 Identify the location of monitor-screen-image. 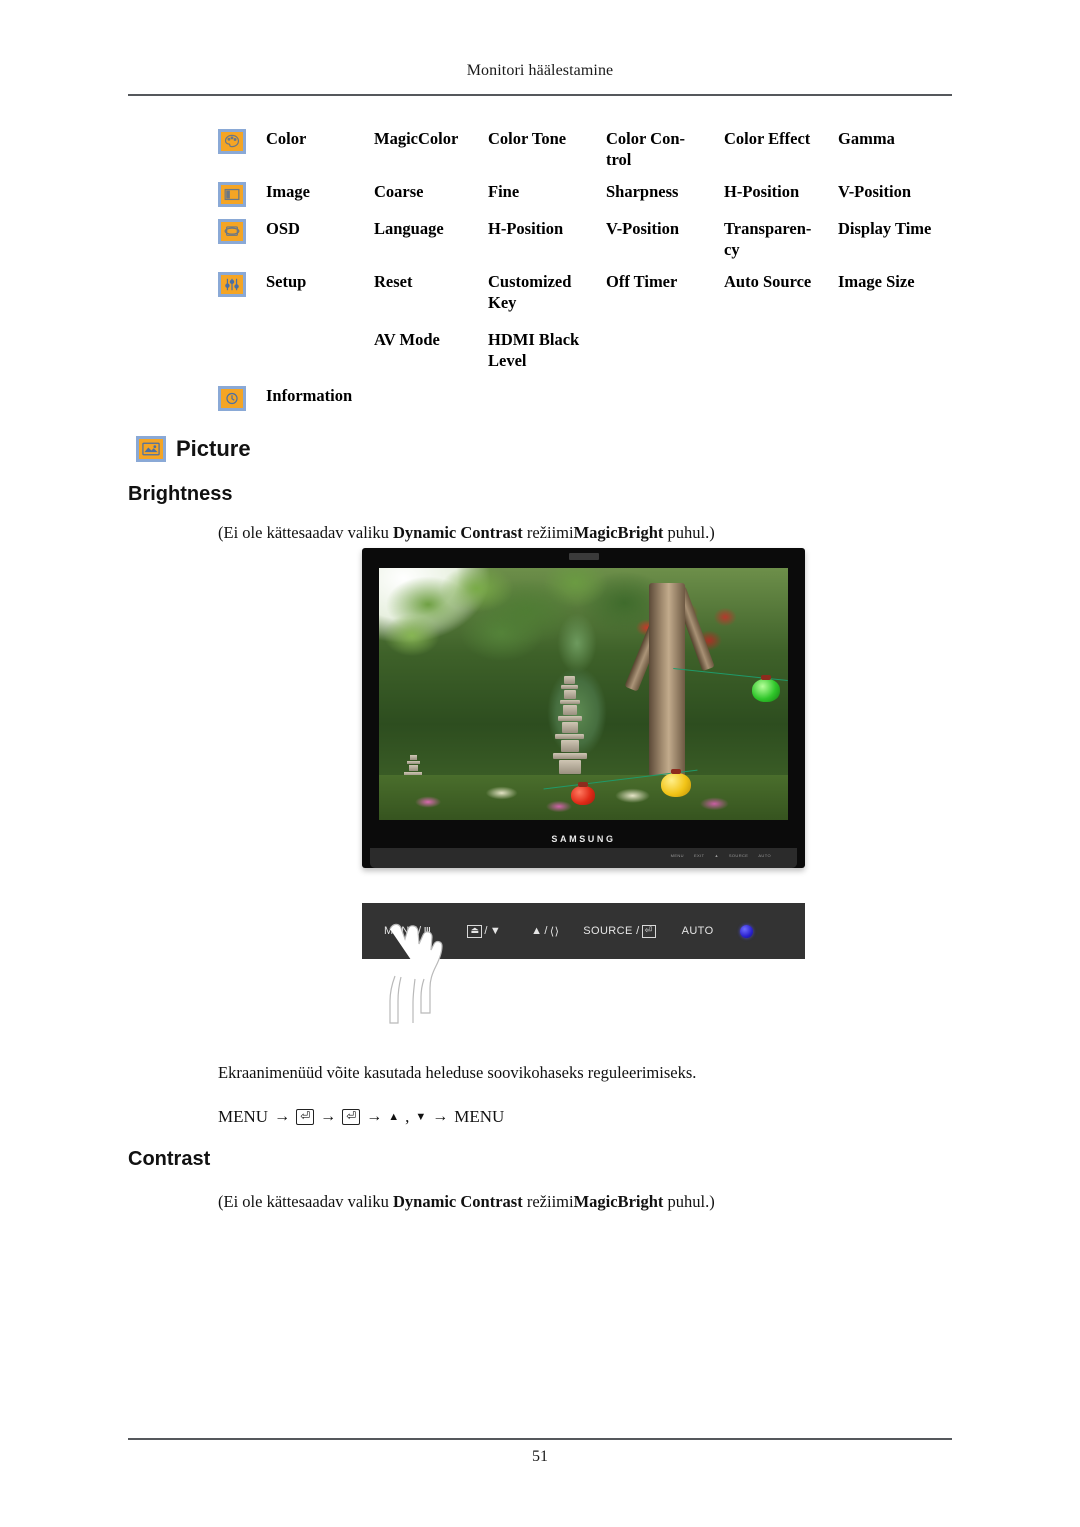
(583, 694).